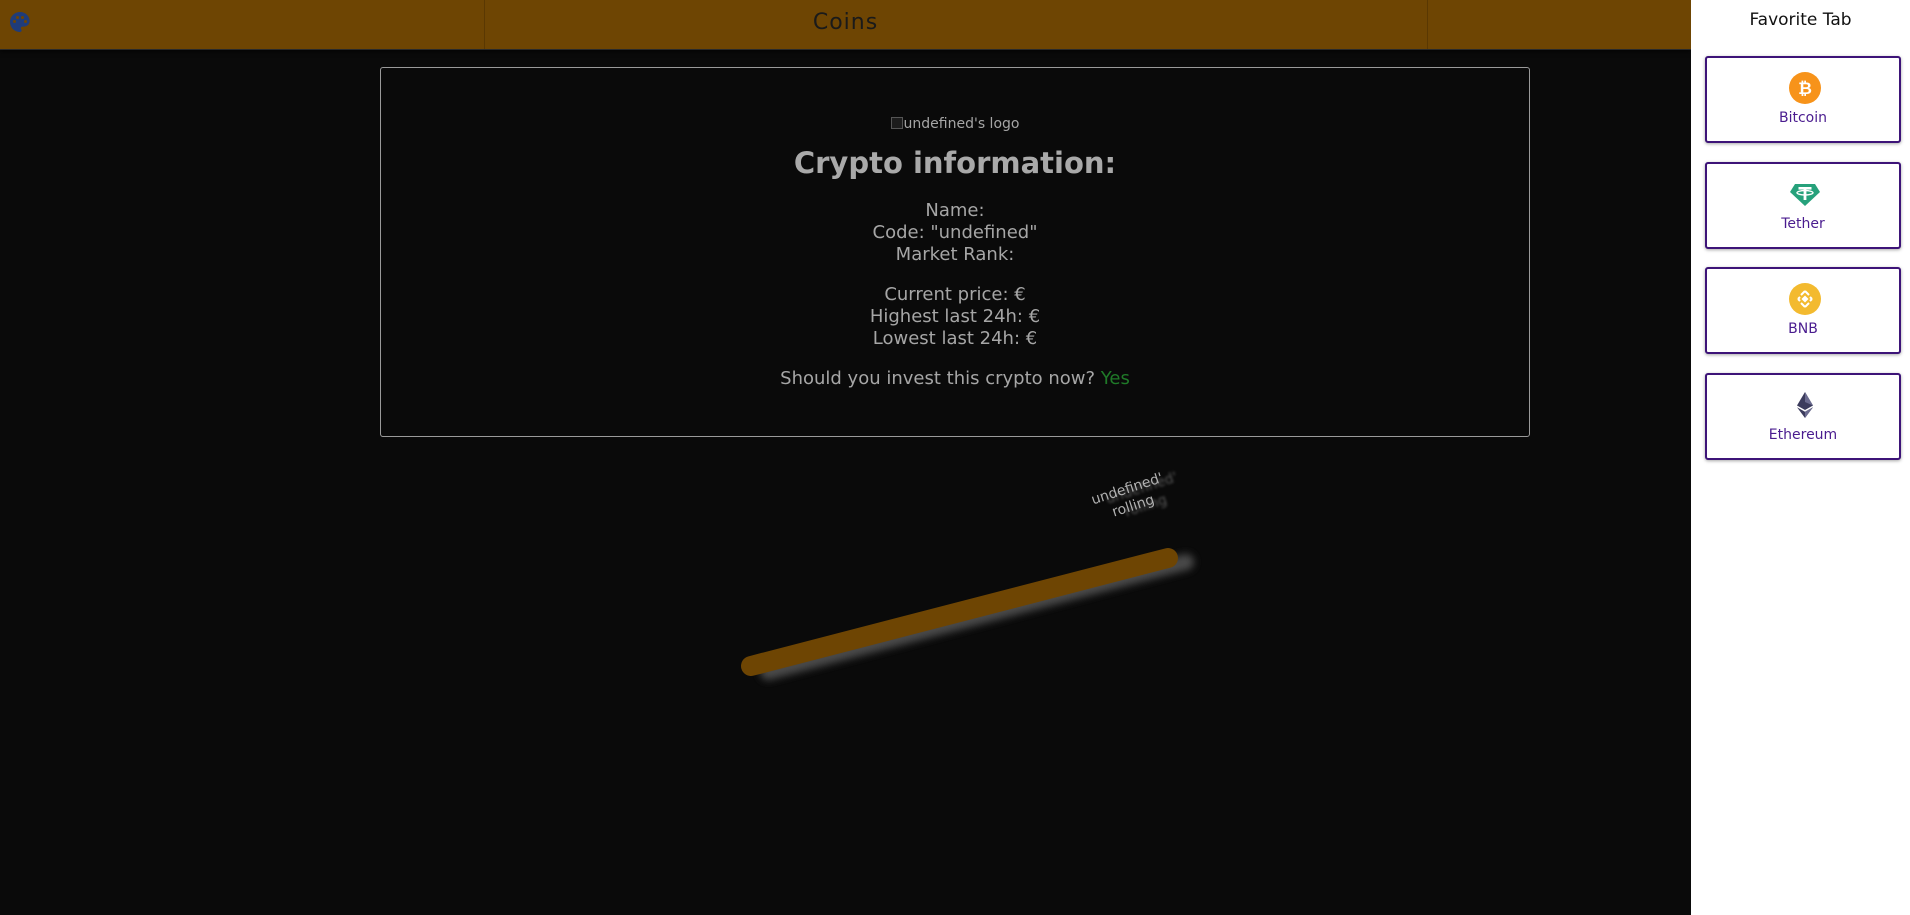 The height and width of the screenshot is (915, 1910). What do you see at coordinates (1803, 224) in the screenshot?
I see `favorite-name: Tether` at bounding box center [1803, 224].